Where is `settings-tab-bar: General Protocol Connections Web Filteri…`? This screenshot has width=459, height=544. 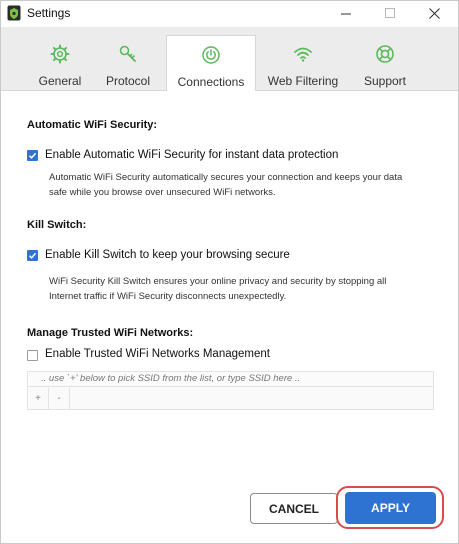 settings-tab-bar: General Protocol Connections Web Filteri… is located at coordinates (229, 59).